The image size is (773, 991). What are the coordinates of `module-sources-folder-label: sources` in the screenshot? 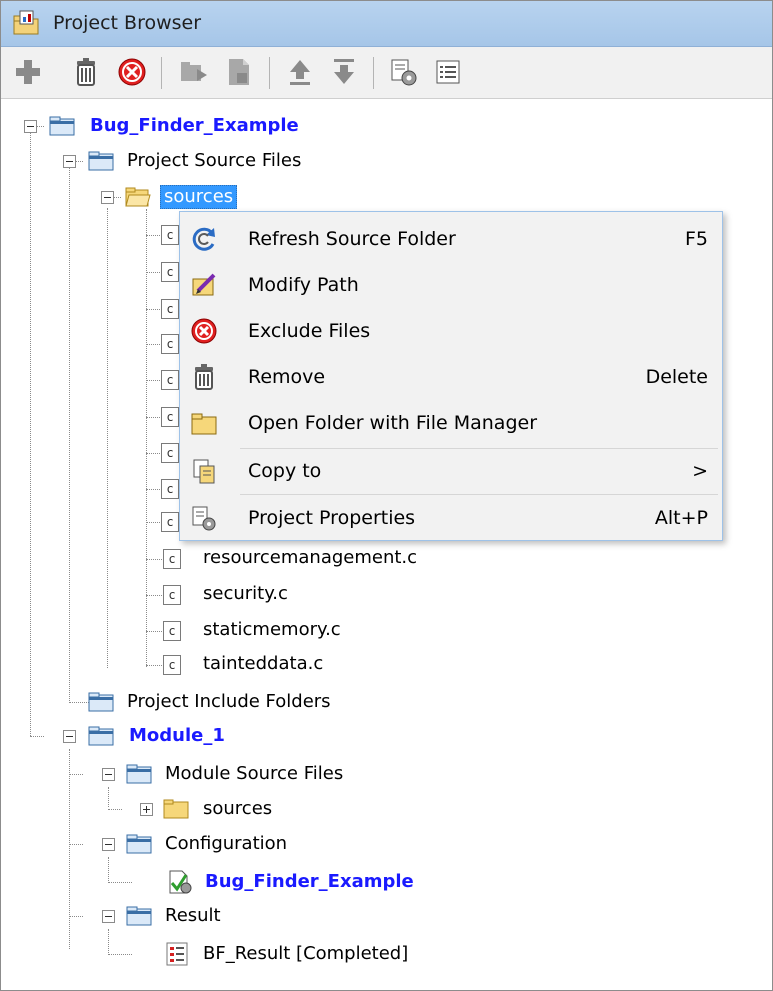 It's located at (237, 809).